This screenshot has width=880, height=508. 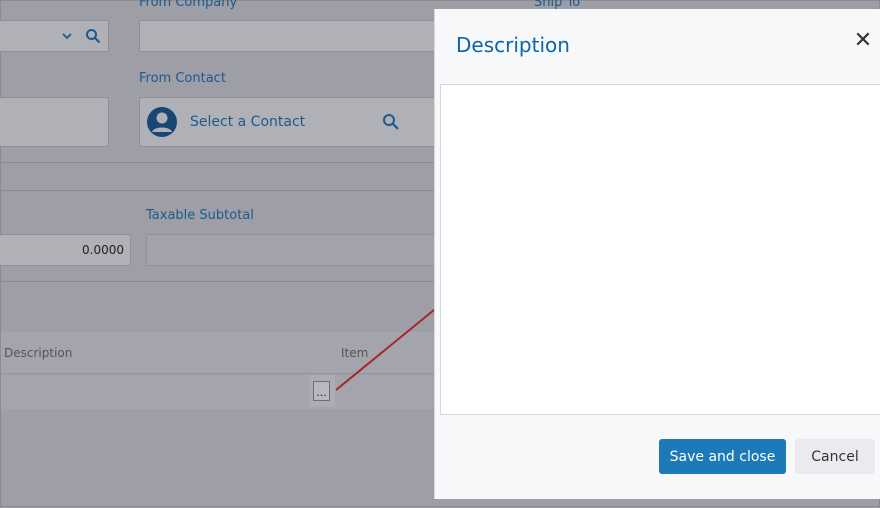 I want to click on save-and-close-button: Save and close, so click(x=722, y=456).